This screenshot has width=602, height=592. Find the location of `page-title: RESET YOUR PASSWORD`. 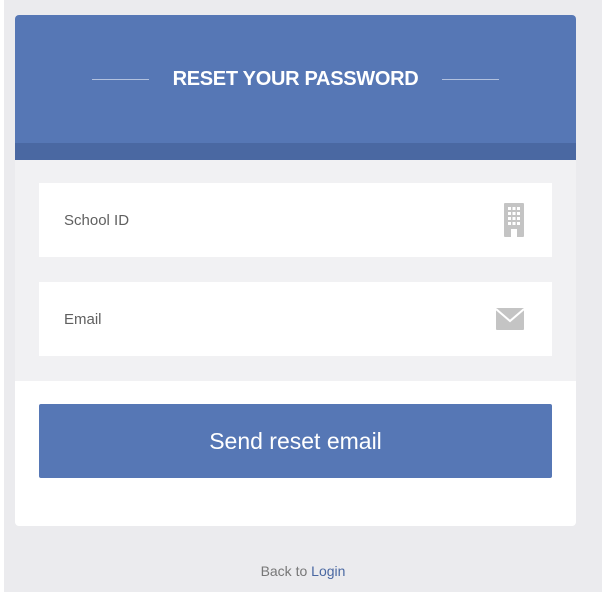

page-title: RESET YOUR PASSWORD is located at coordinates (295, 78).